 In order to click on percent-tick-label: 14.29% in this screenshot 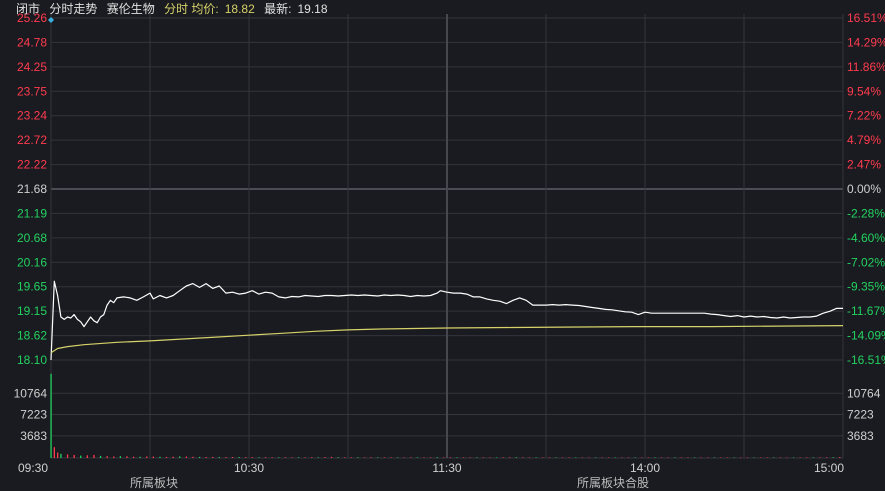, I will do `click(866, 42)`.